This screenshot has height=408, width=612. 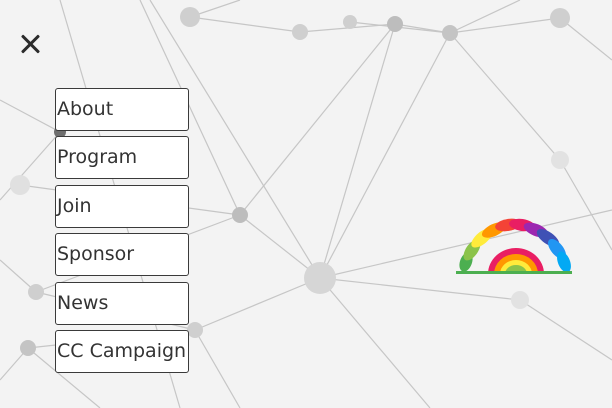 What do you see at coordinates (122, 303) in the screenshot?
I see `menu-item-news: News` at bounding box center [122, 303].